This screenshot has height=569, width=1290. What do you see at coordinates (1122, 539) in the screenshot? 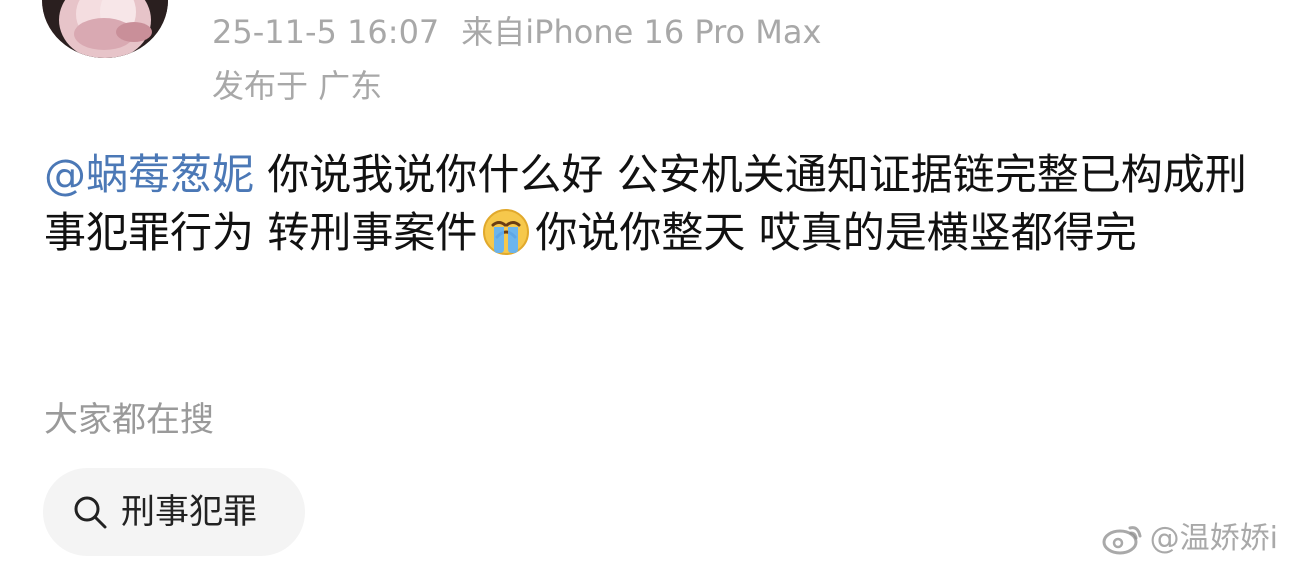
I see `weibo-logo-icon` at bounding box center [1122, 539].